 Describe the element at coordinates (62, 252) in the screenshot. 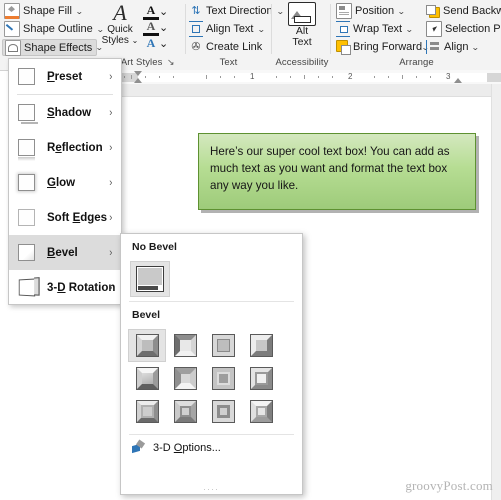

I see `menu-item-label-bevel: Bevel` at that location.